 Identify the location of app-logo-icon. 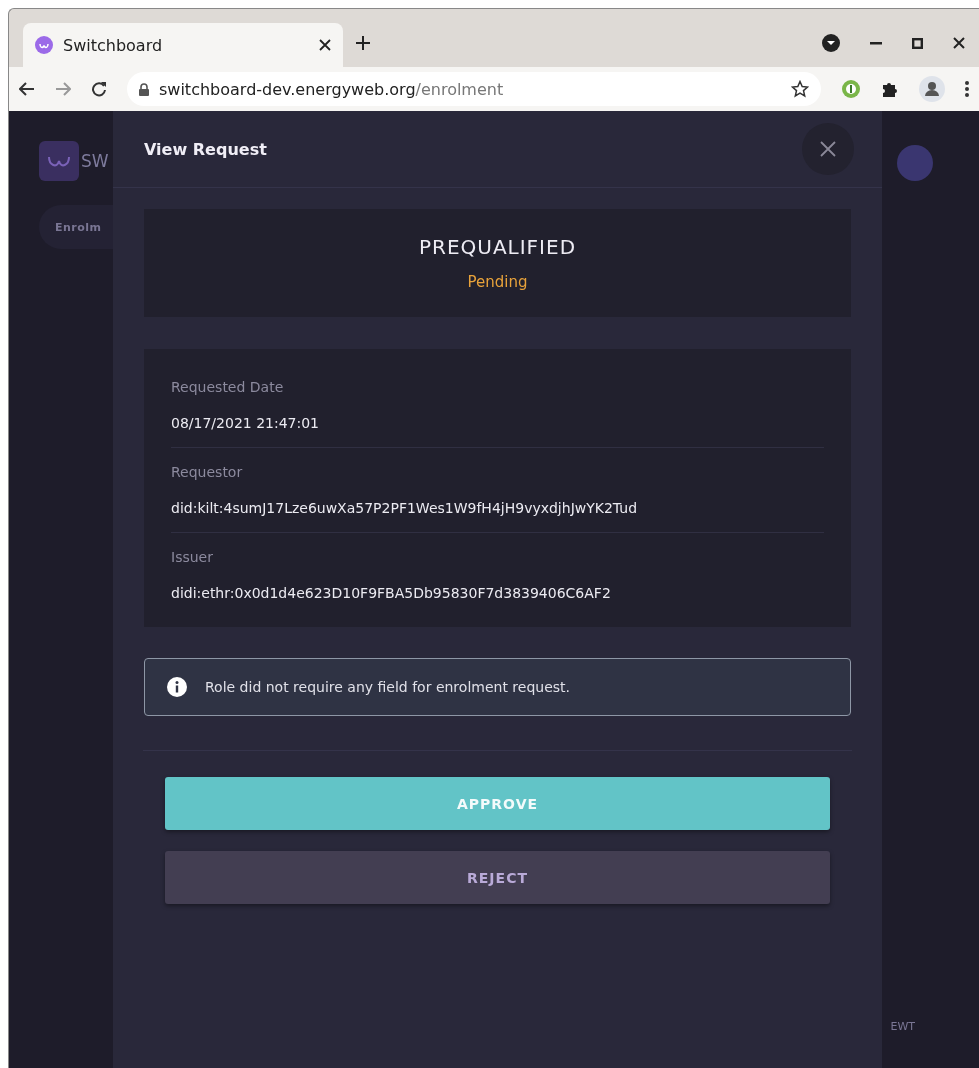
(44, 45).